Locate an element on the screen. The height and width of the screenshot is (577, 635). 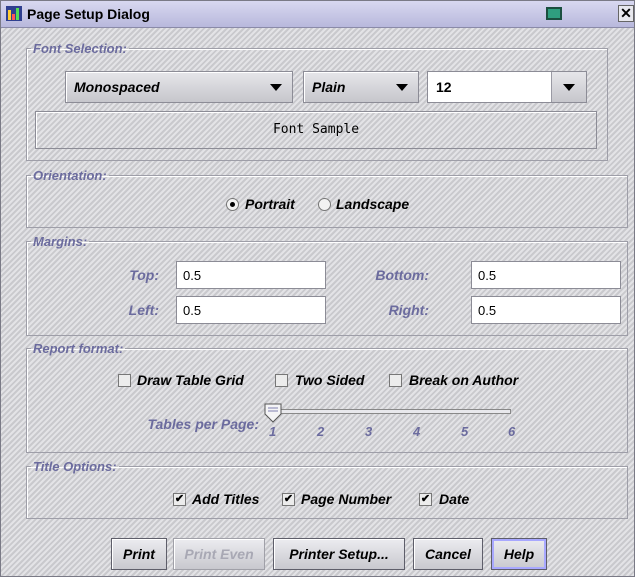
close-icon: ✕ is located at coordinates (626, 13).